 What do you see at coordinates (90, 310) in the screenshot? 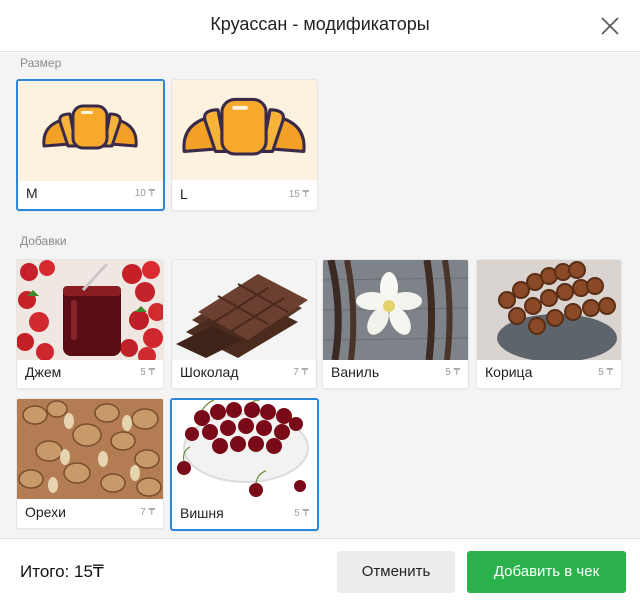
I see `jam-image` at bounding box center [90, 310].